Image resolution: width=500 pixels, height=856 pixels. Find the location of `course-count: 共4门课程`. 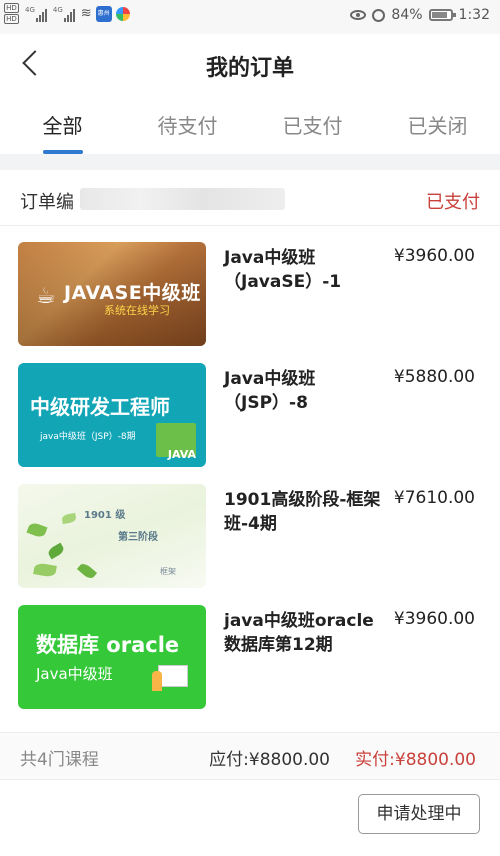

course-count: 共4门课程 is located at coordinates (59, 760).